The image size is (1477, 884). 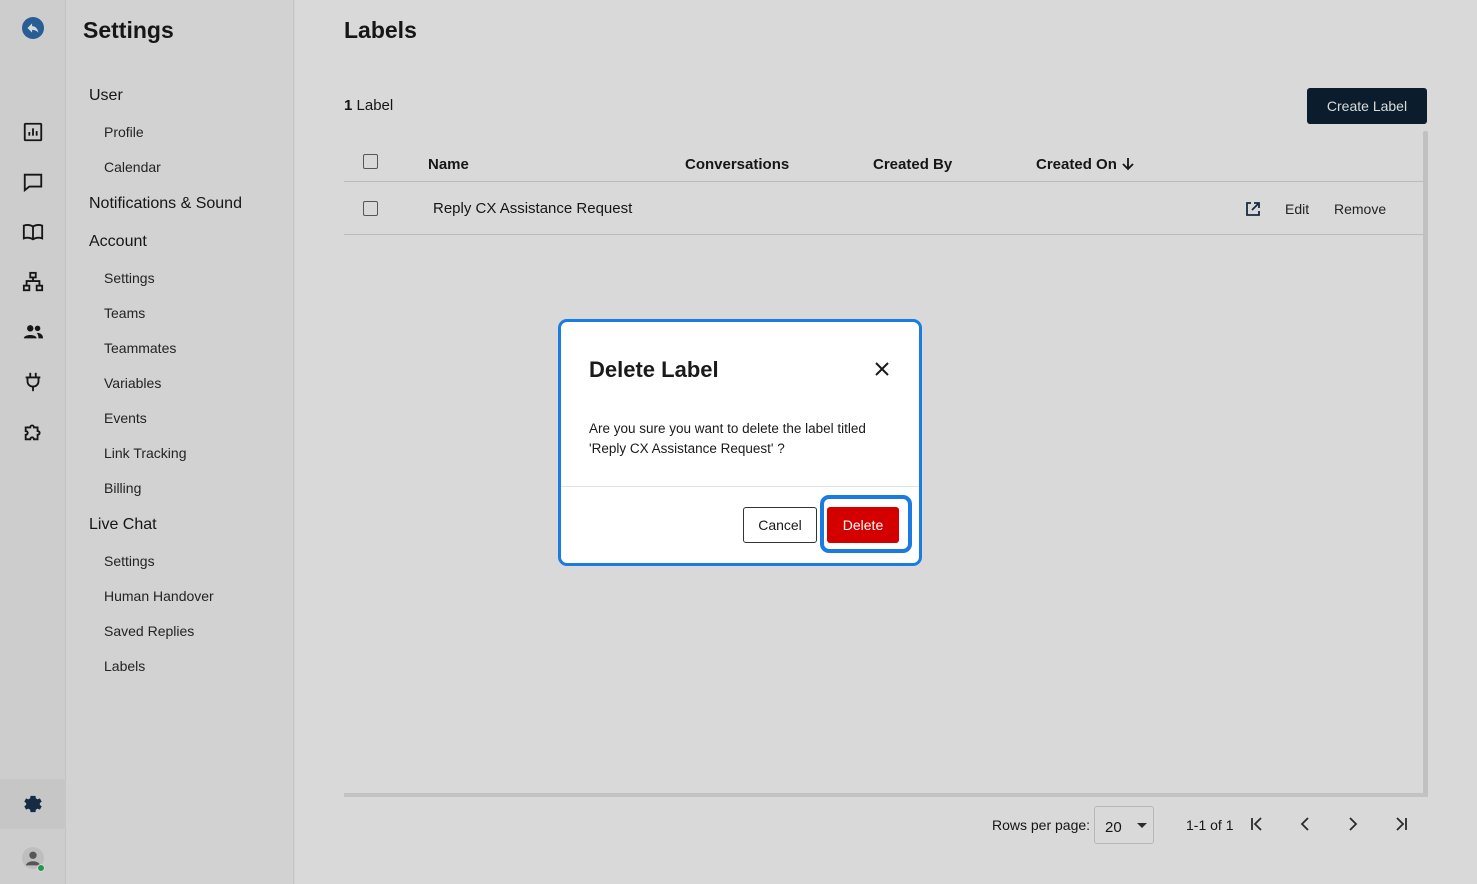 I want to click on cancel-button: Cancel, so click(x=780, y=525).